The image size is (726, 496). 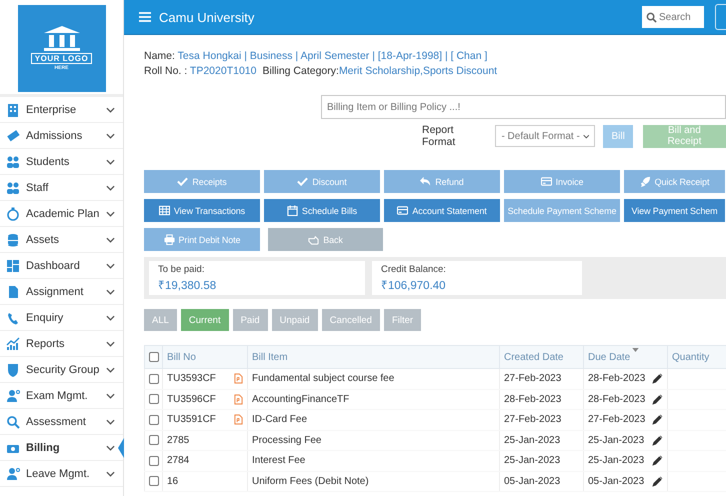 I want to click on action-button: Discount, so click(x=322, y=181).